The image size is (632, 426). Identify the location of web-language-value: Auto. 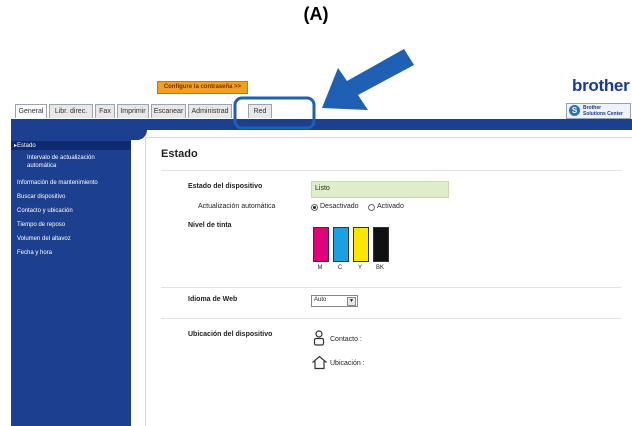
(320, 300).